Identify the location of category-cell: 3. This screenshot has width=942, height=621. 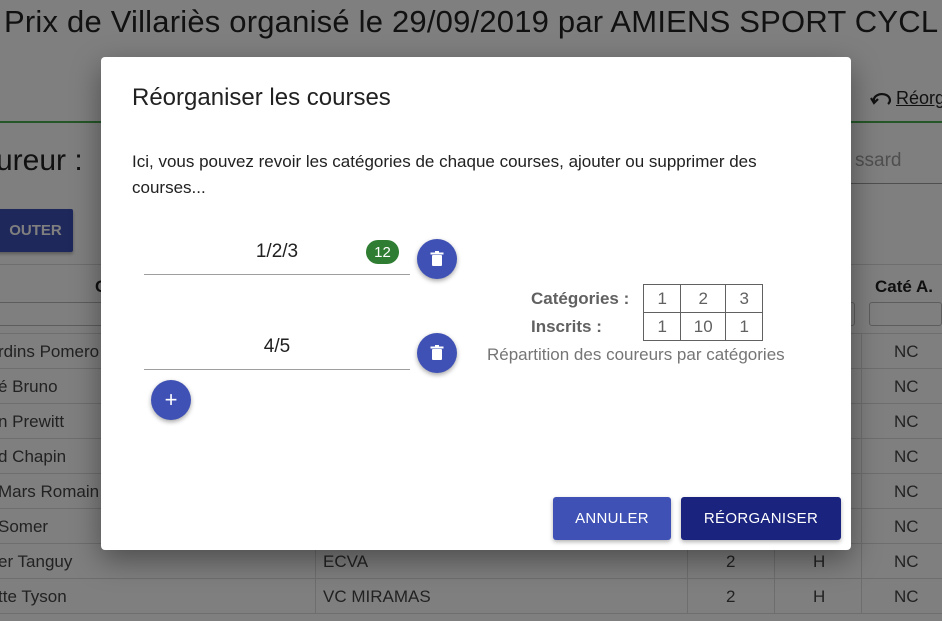
(744, 298).